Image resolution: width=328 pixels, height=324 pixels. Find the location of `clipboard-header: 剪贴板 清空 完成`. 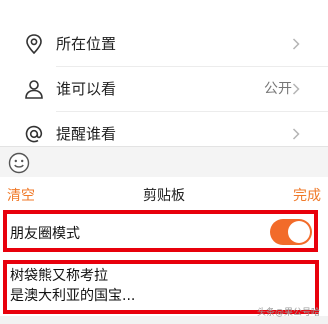

clipboard-header: 剪贴板 清空 完成 is located at coordinates (164, 195).